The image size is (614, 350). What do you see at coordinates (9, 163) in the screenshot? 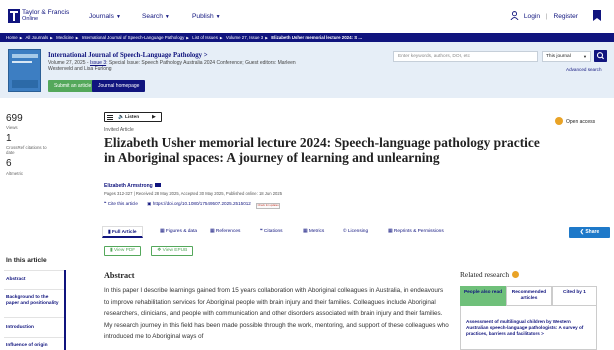
I see `altmetric-count: 6` at bounding box center [9, 163].